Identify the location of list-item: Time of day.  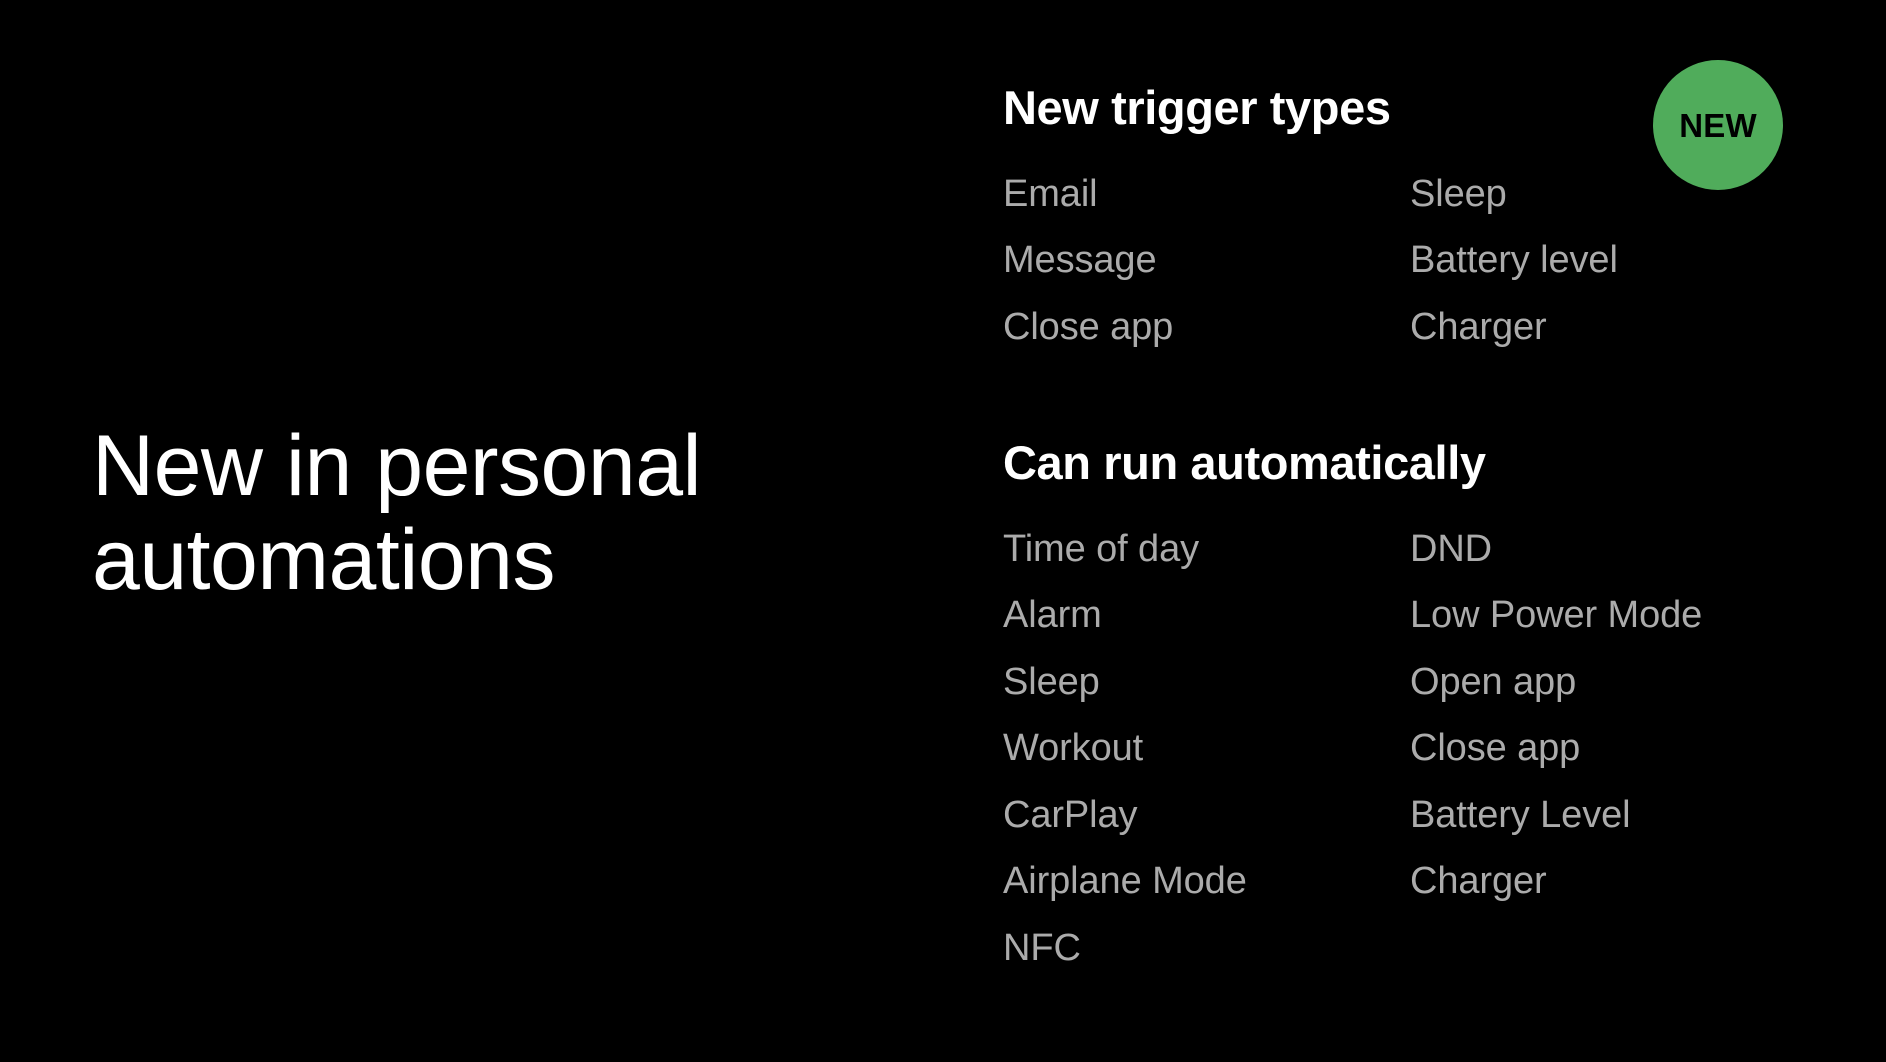
(1101, 548).